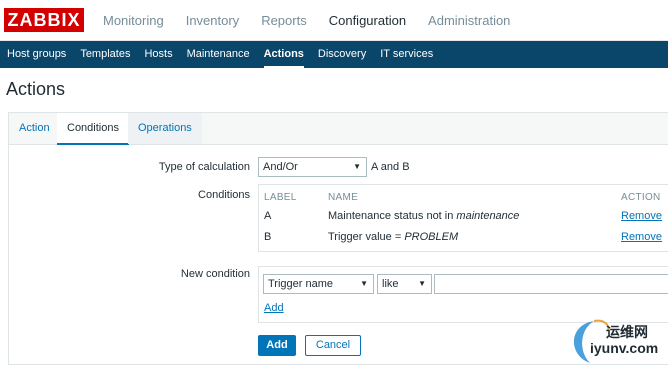  I want to click on calc-type-select: And/Or ▼, so click(312, 167).